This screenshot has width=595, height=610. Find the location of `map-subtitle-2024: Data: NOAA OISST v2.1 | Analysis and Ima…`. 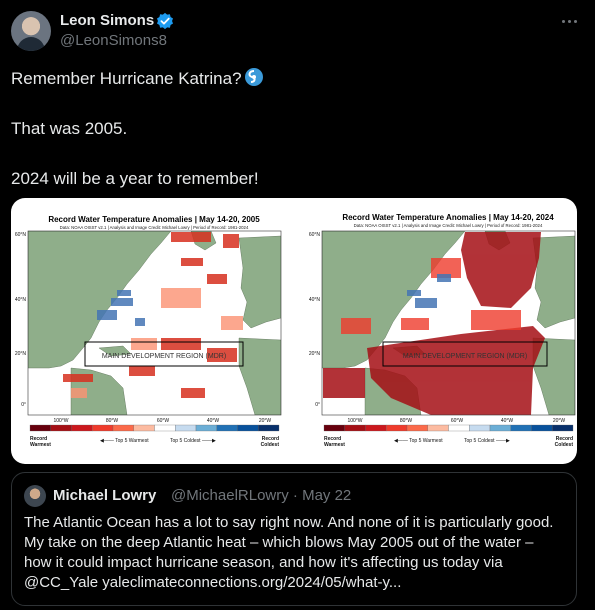

map-subtitle-2024: Data: NOAA OISST v2.1 | Analysis and Ima… is located at coordinates (448, 225).